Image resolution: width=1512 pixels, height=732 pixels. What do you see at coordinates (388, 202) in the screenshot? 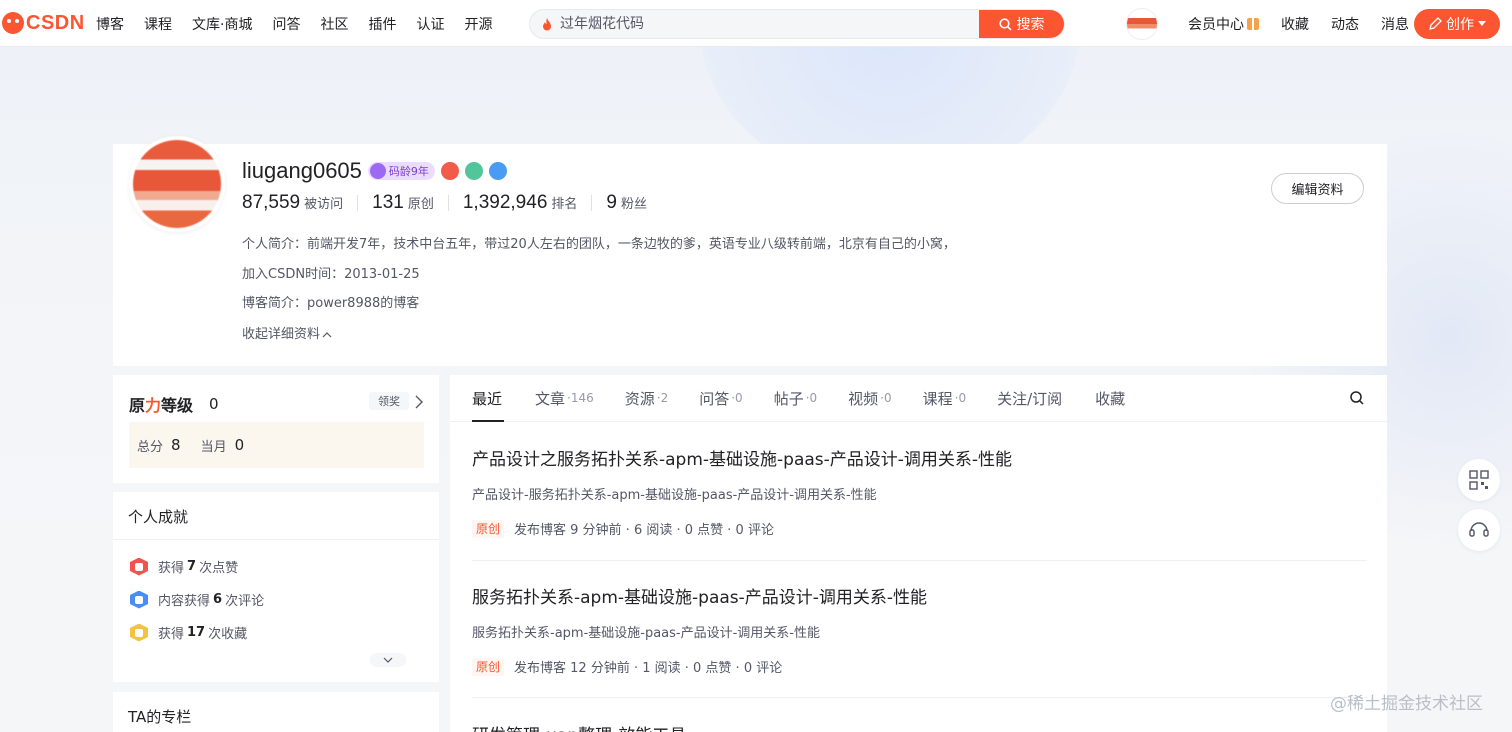
I see `stat-number: 131` at bounding box center [388, 202].